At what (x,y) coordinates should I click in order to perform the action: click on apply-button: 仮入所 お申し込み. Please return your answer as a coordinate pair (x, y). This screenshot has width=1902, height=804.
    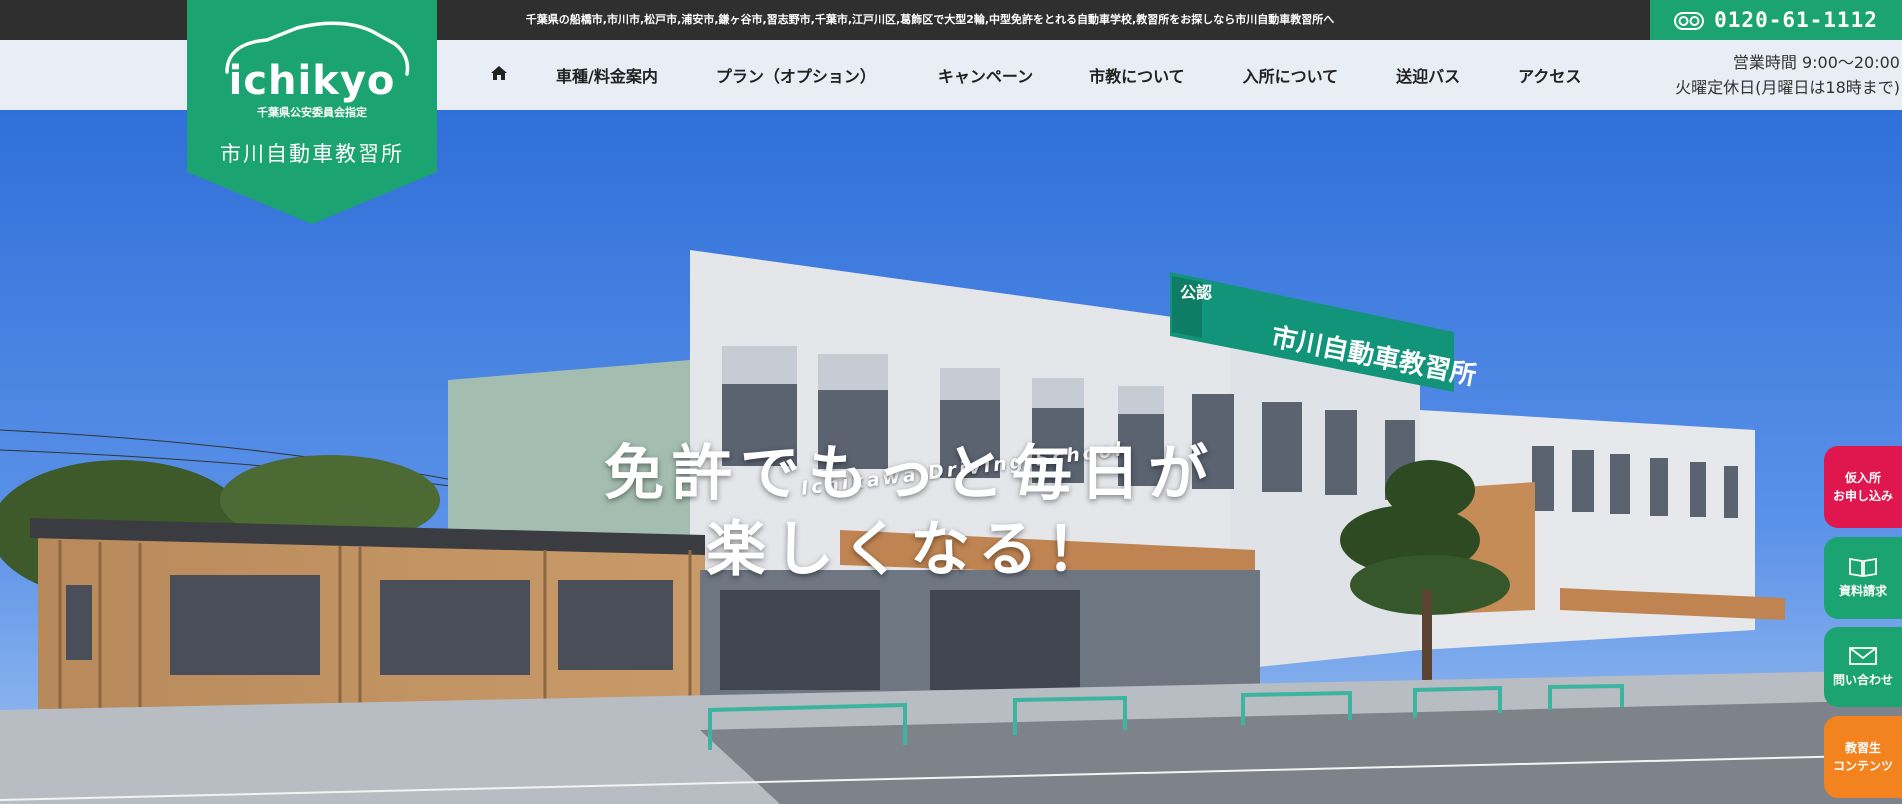
    Looking at the image, I should click on (1863, 487).